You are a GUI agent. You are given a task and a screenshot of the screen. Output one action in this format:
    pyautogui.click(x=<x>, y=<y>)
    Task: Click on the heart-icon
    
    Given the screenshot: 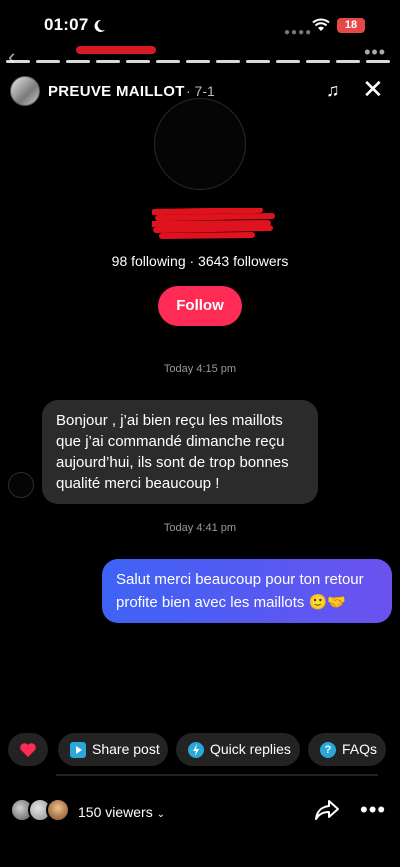 What is the action you would take?
    pyautogui.click(x=28, y=749)
    